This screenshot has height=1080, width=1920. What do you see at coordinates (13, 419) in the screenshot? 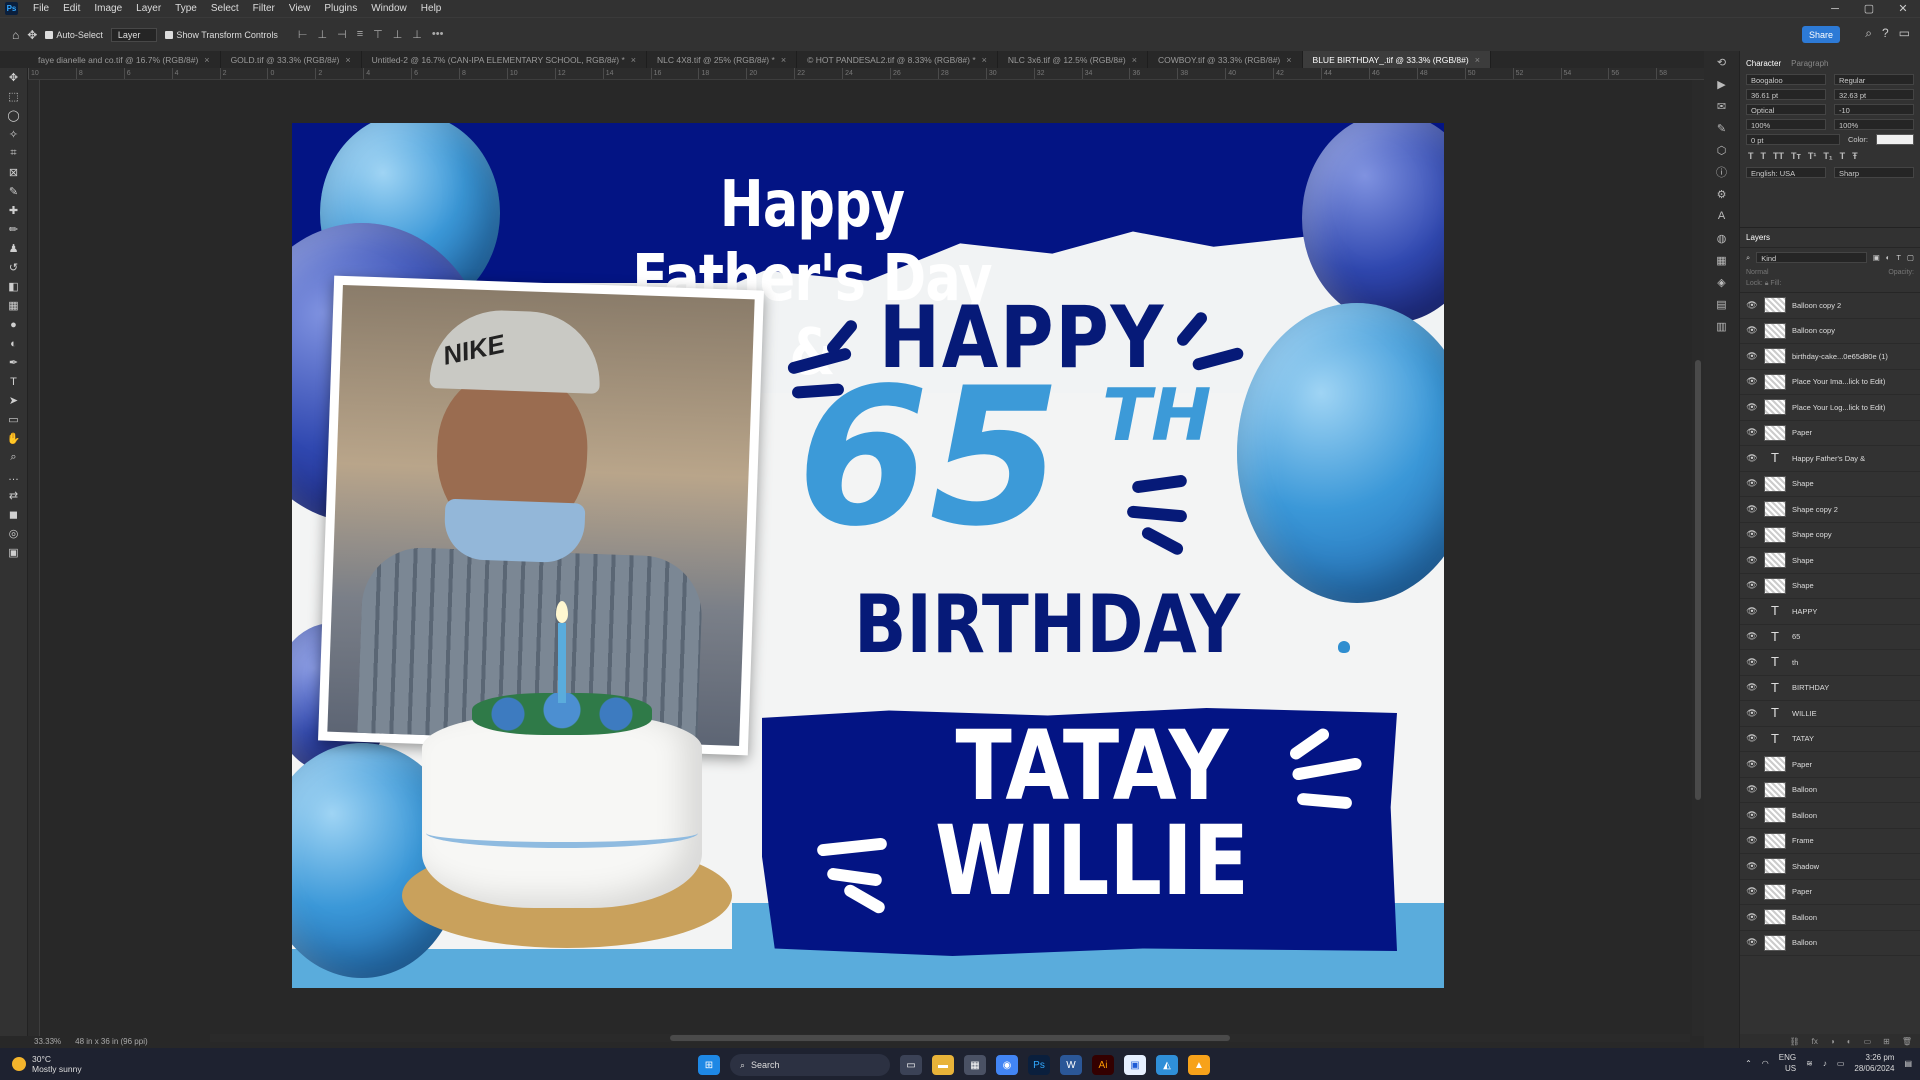
I see `rectangle-tool-icon: ▭` at bounding box center [13, 419].